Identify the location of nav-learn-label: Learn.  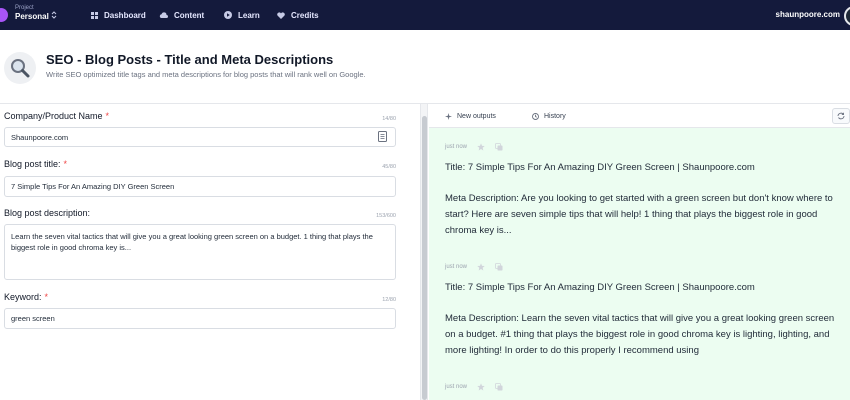
(249, 15).